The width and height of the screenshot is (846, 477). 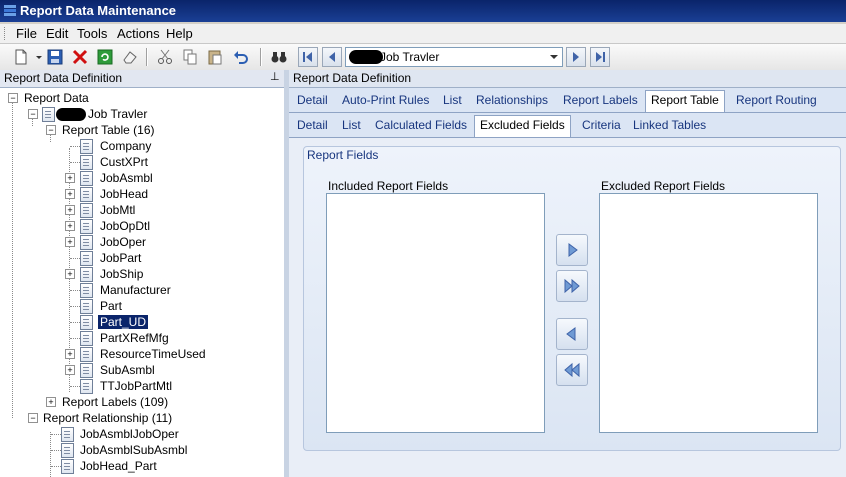 What do you see at coordinates (147, 57) in the screenshot?
I see `toolbar-separator` at bounding box center [147, 57].